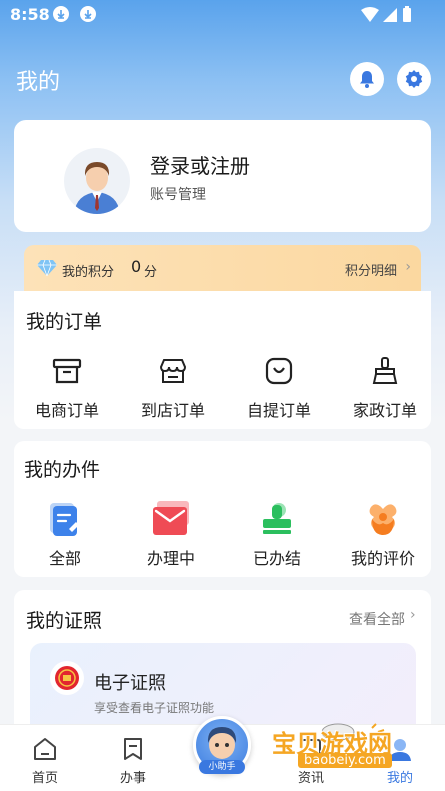 The height and width of the screenshot is (791, 445). Describe the element at coordinates (64, 558) in the screenshot. I see `task-all-label: 全部` at that location.